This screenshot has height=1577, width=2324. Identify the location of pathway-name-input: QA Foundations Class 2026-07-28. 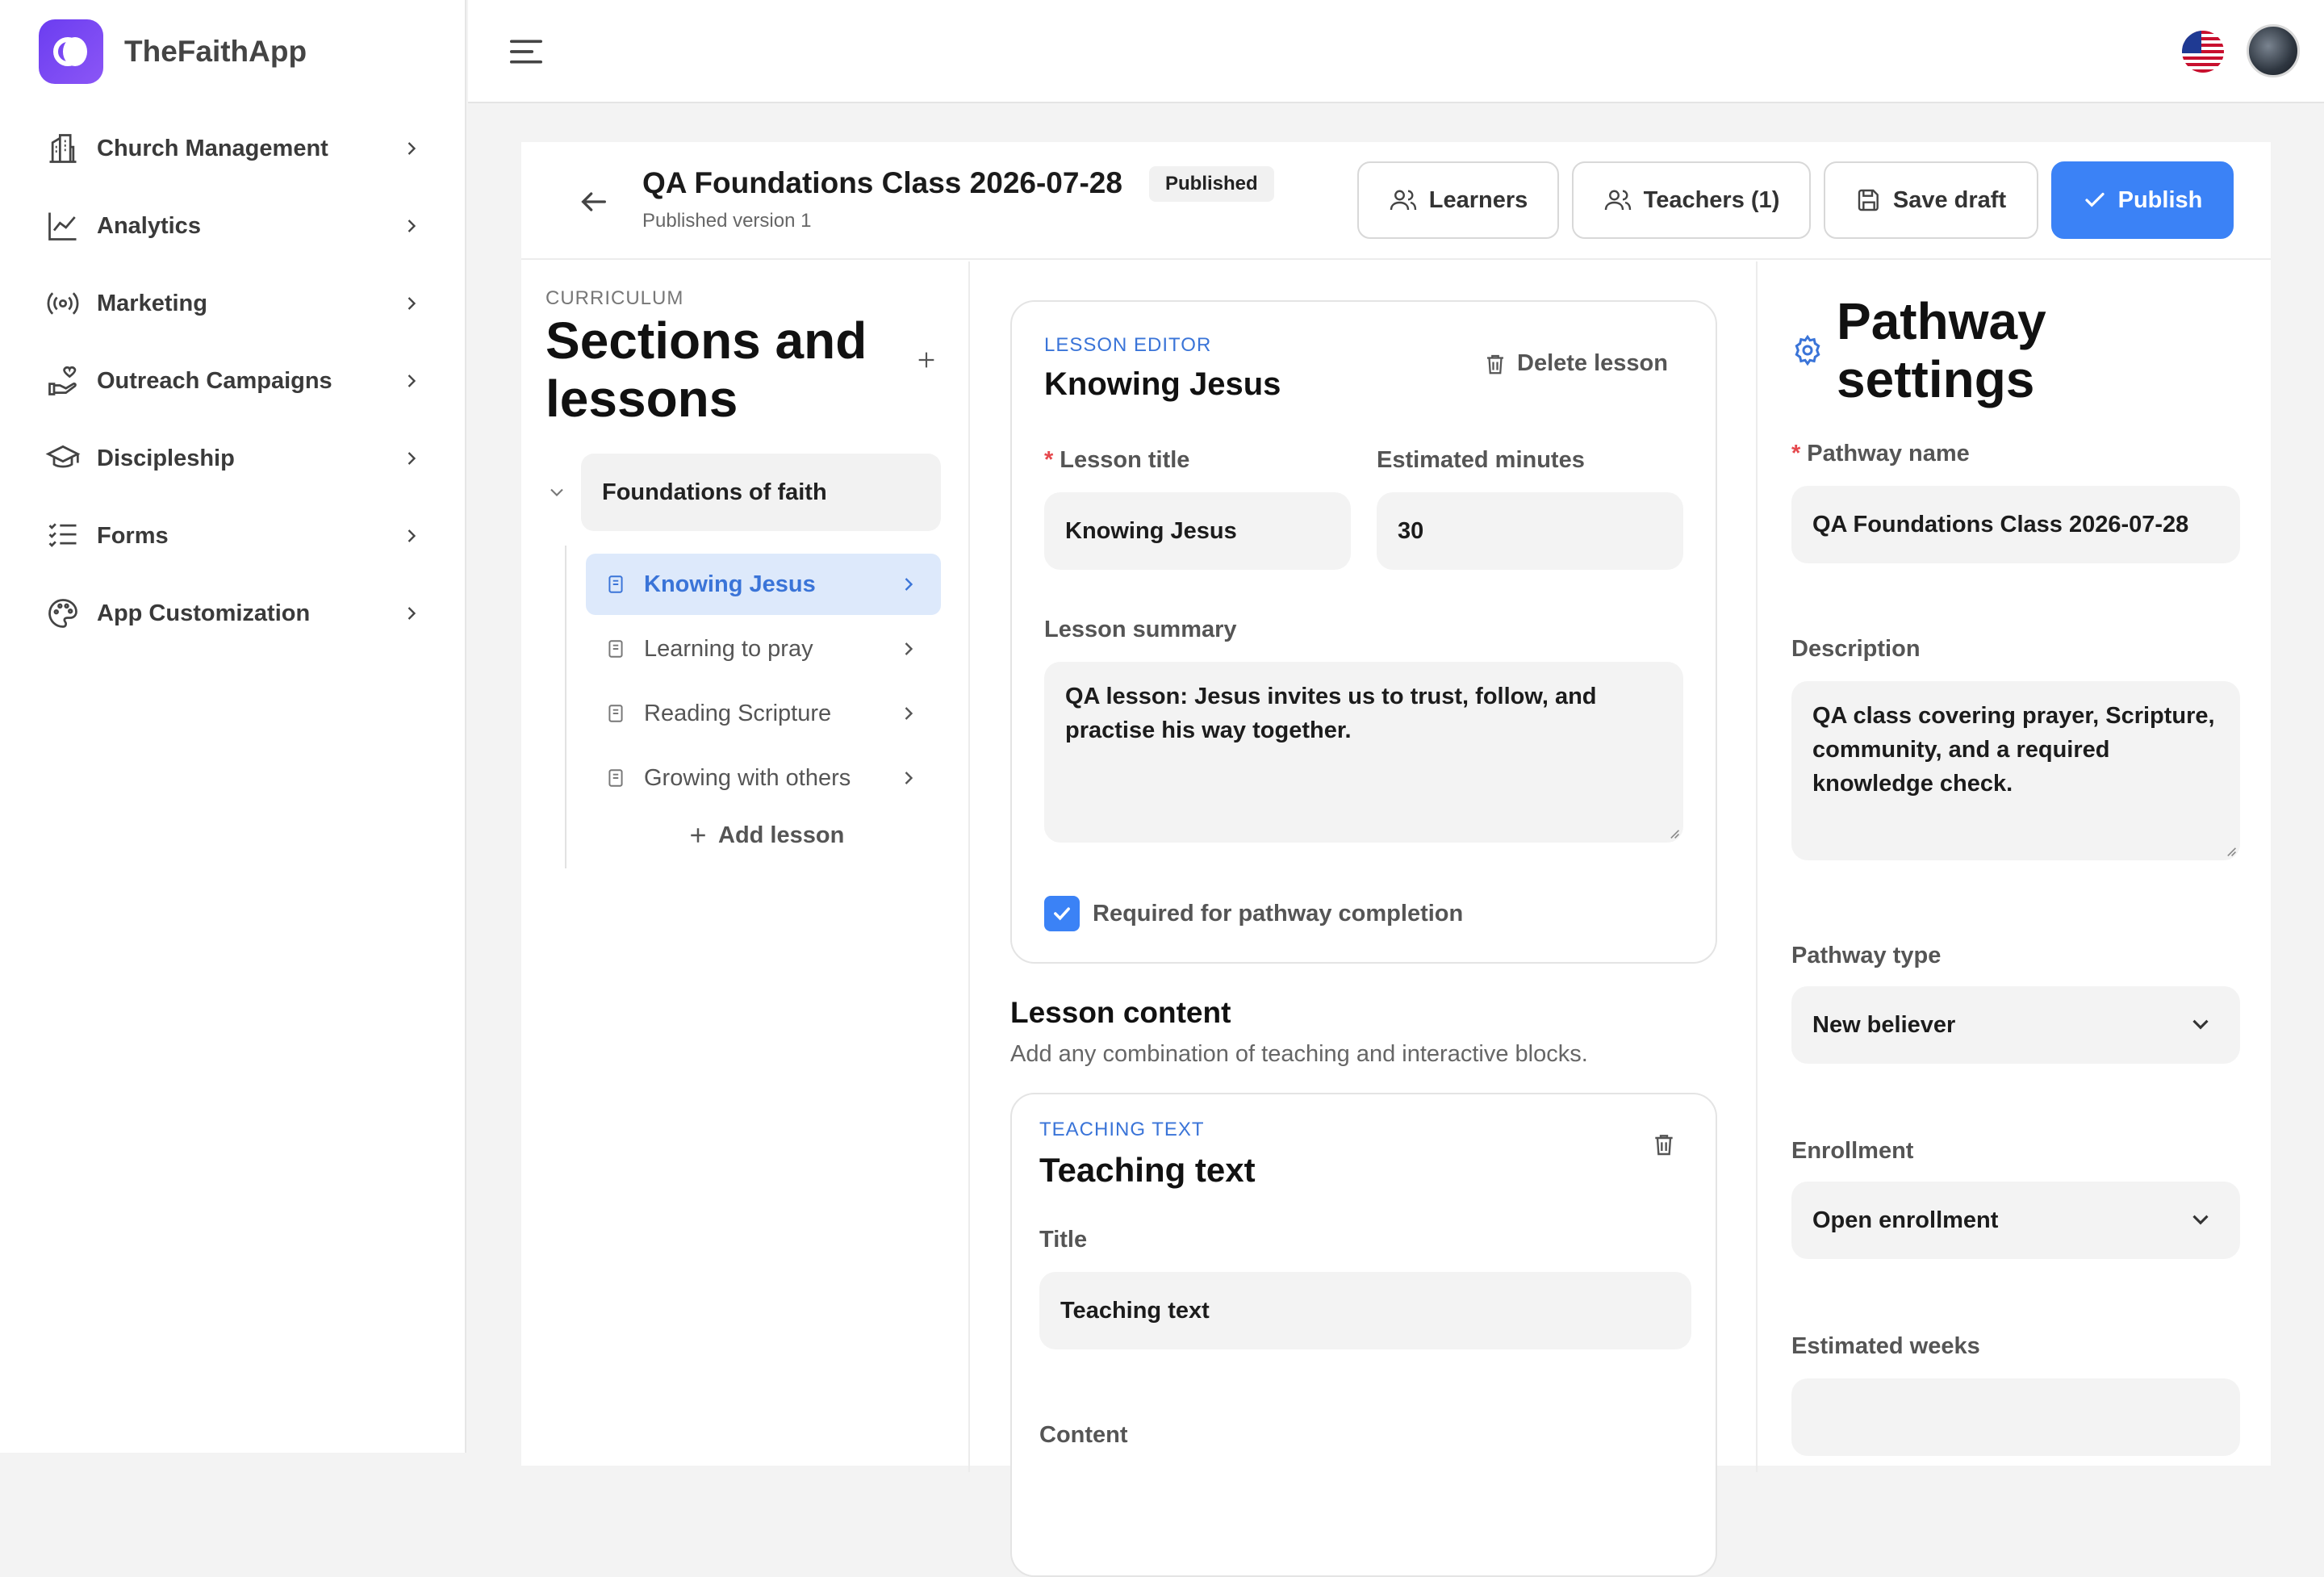
(2016, 524).